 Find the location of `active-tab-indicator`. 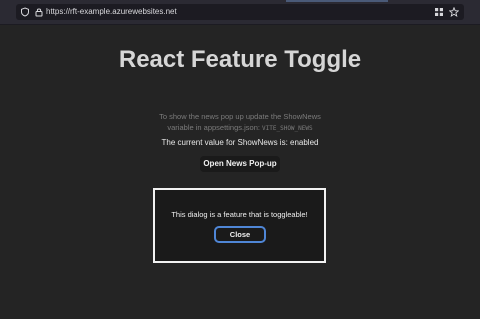

active-tab-indicator is located at coordinates (337, 1).